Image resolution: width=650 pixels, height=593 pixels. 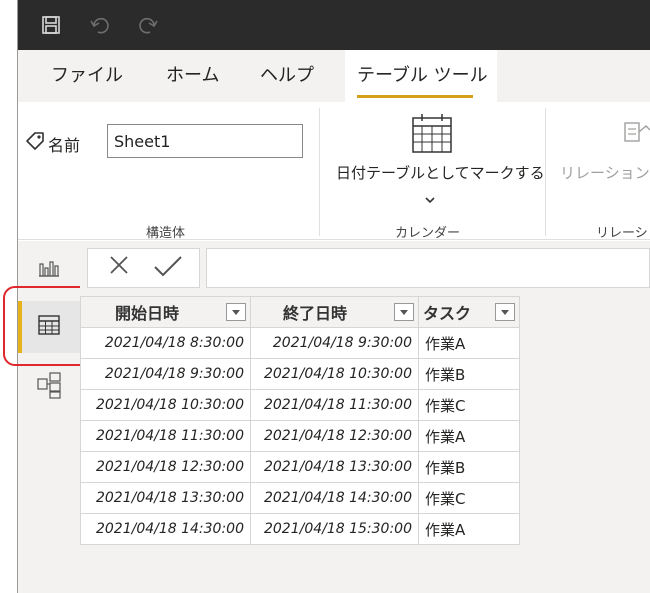 What do you see at coordinates (166, 233) in the screenshot?
I see `group-label-structure: 構造体` at bounding box center [166, 233].